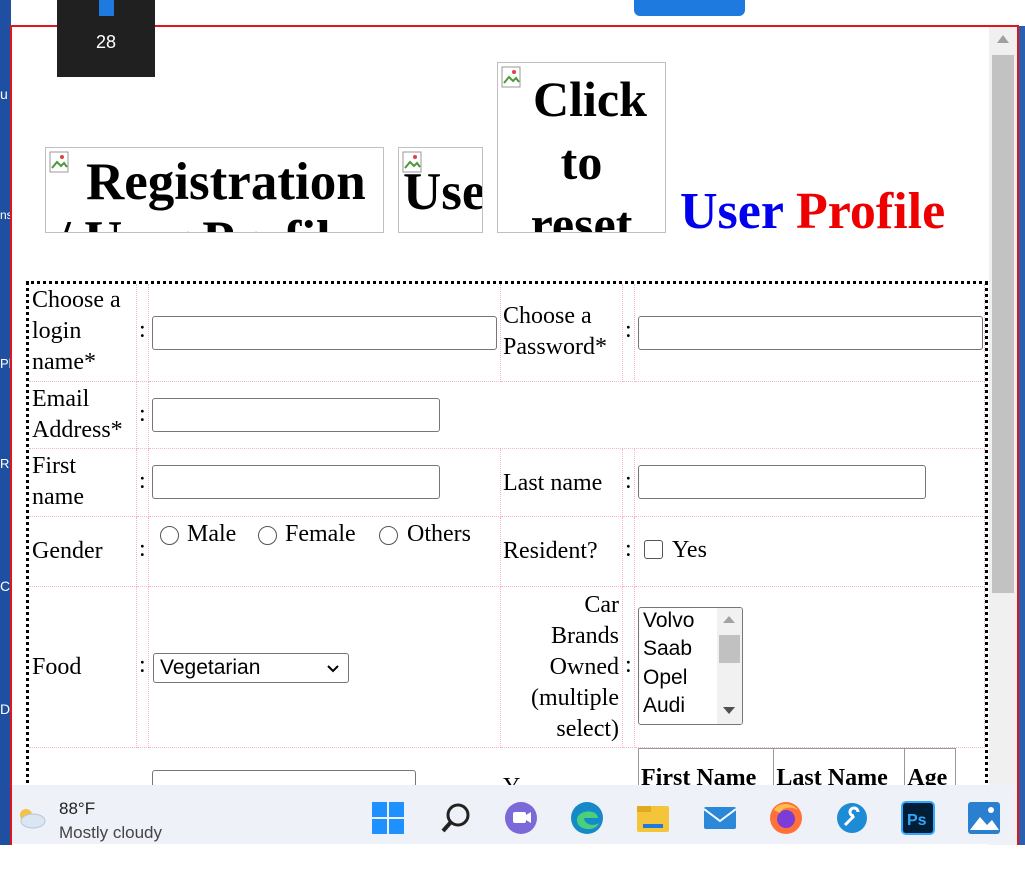 The width and height of the screenshot is (1025, 871). What do you see at coordinates (587, 818) in the screenshot?
I see `edge-icon` at bounding box center [587, 818].